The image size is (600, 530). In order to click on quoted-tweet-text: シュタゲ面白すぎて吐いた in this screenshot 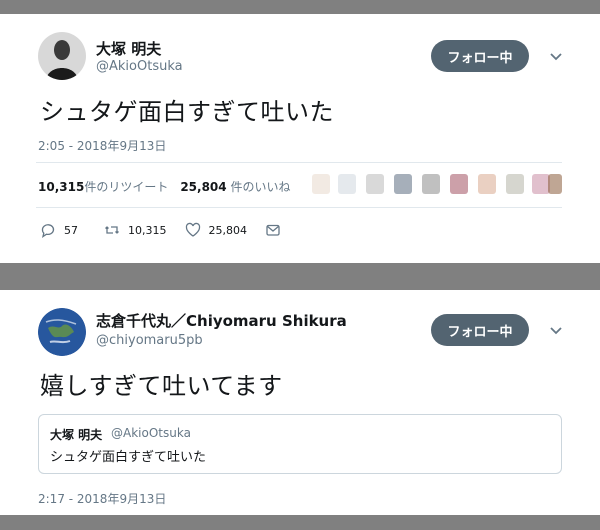, I will do `click(128, 457)`.